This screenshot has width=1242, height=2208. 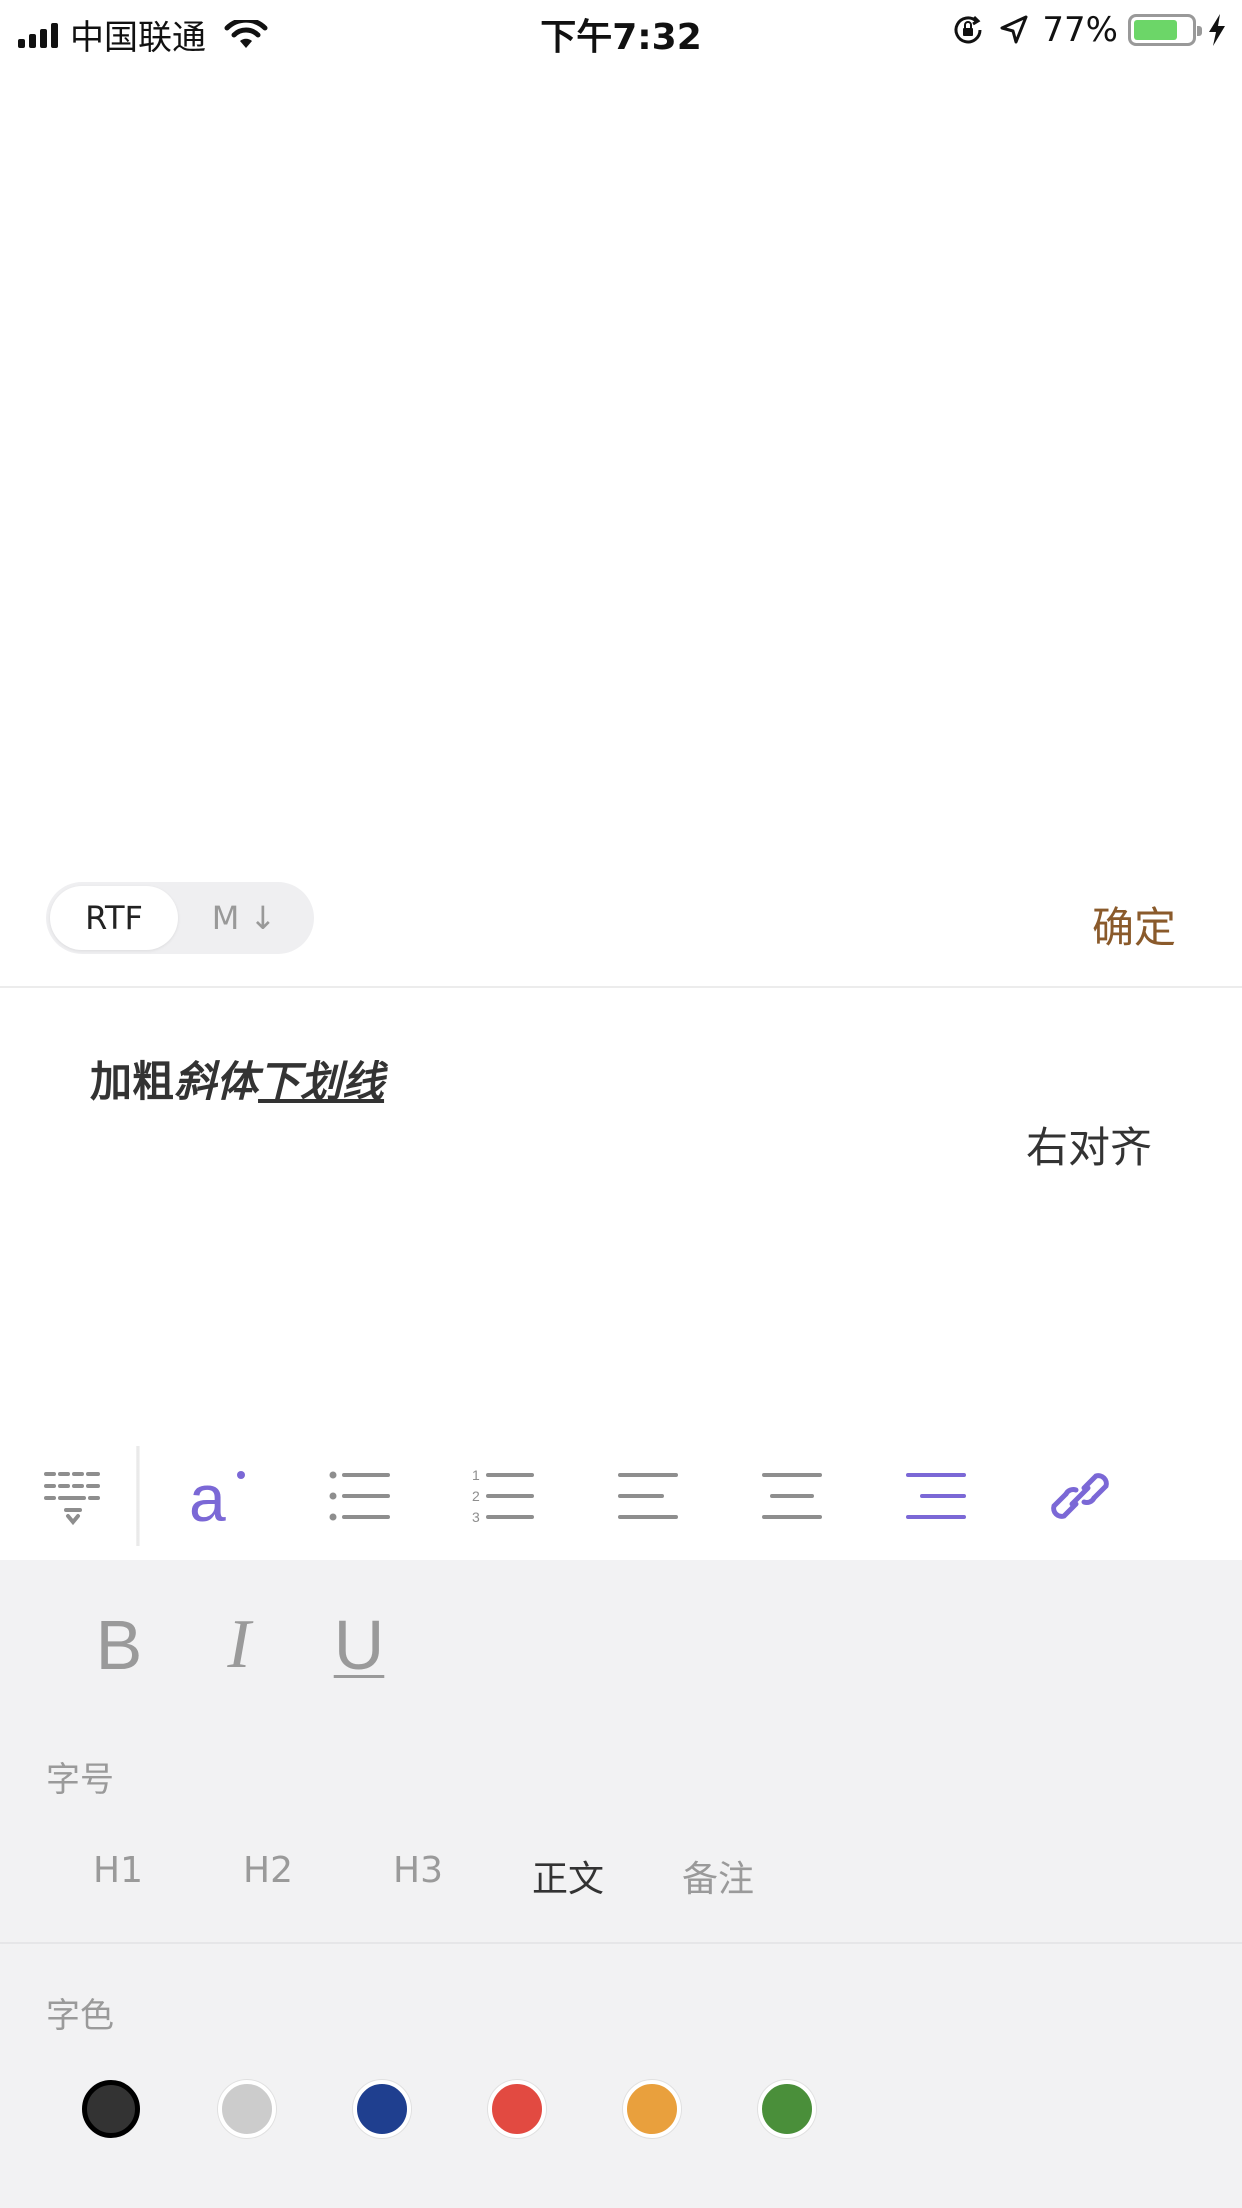 I want to click on font-size-note: 备注, so click(x=718, y=1876).